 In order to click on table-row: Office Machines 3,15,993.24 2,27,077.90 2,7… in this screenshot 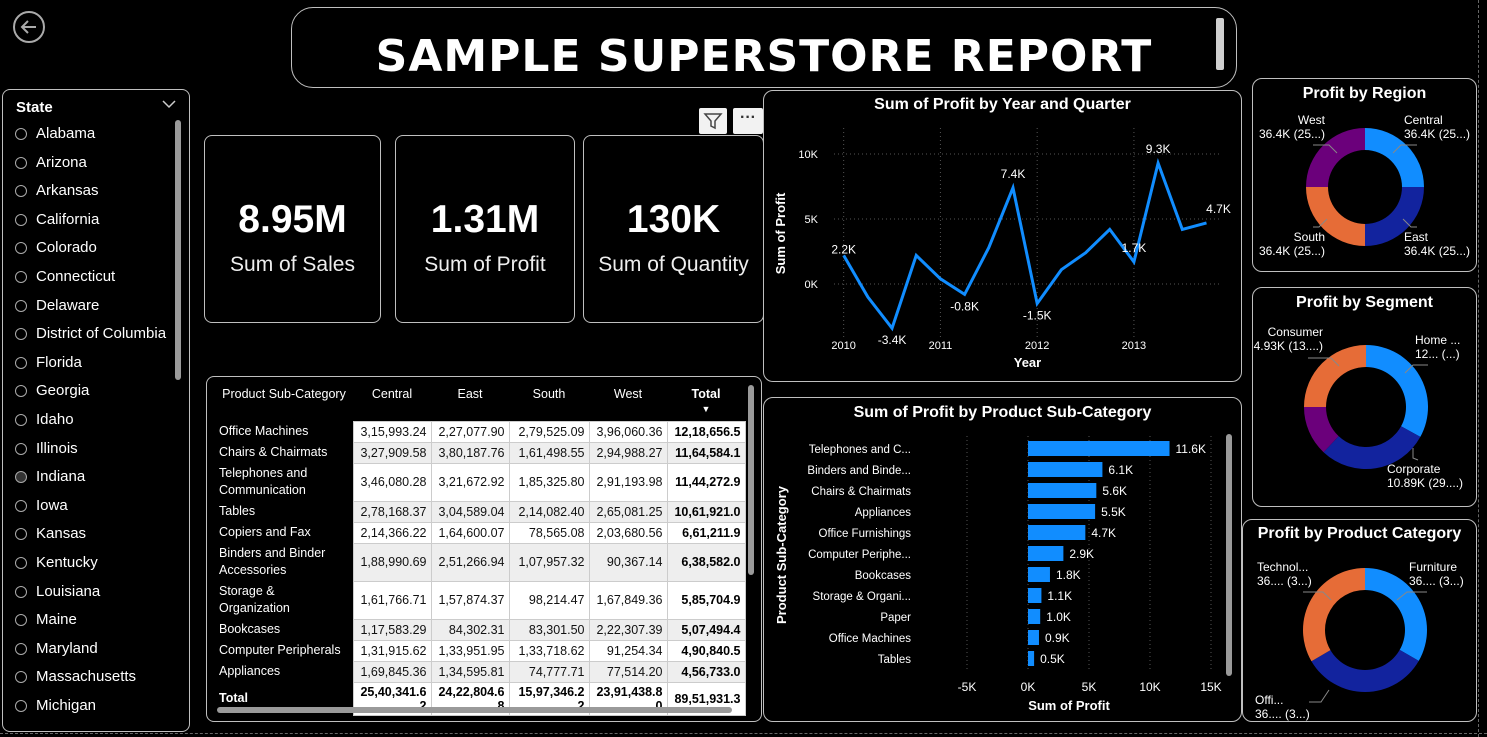, I will do `click(480, 431)`.